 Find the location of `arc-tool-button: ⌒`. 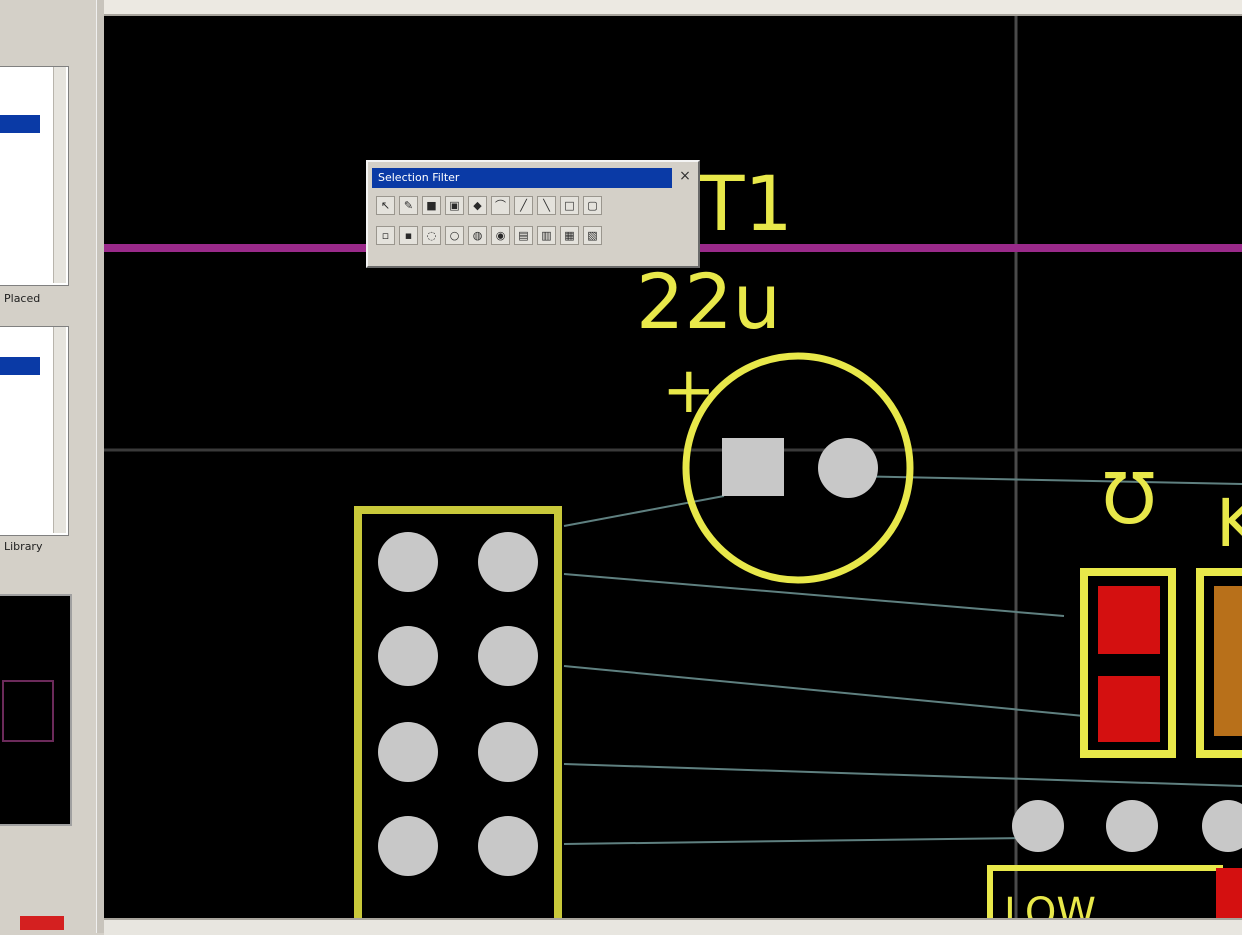

arc-tool-button: ⌒ is located at coordinates (500, 205).